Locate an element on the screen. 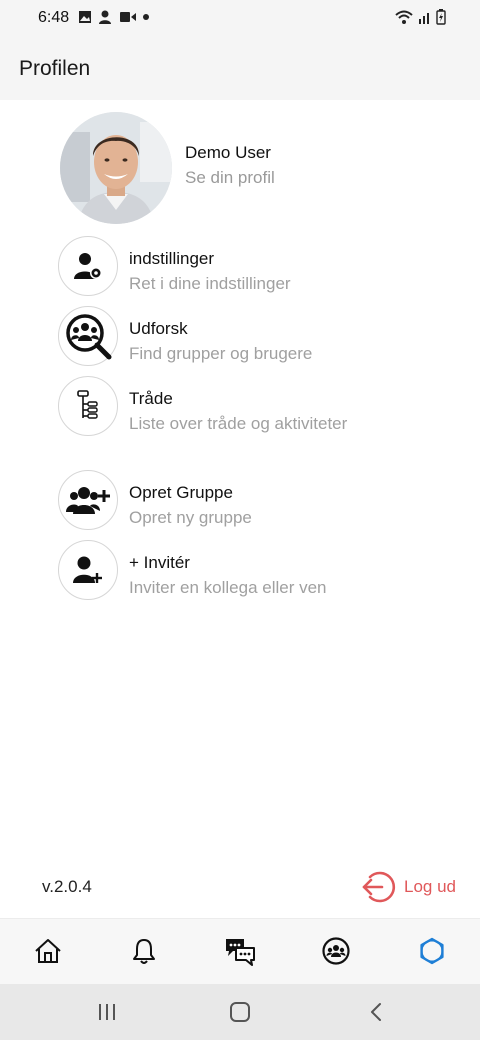  thread-tree-icon is located at coordinates (87, 404).